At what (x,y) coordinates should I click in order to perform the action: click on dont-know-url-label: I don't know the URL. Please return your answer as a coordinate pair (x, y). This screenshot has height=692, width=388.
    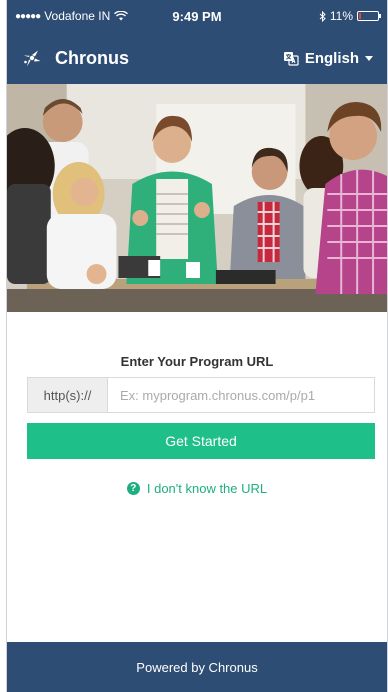
    Looking at the image, I should click on (207, 488).